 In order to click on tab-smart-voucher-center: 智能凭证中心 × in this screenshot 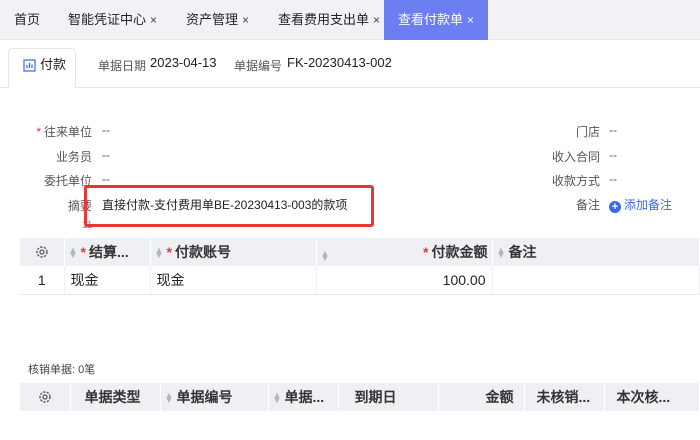, I will do `click(112, 20)`.